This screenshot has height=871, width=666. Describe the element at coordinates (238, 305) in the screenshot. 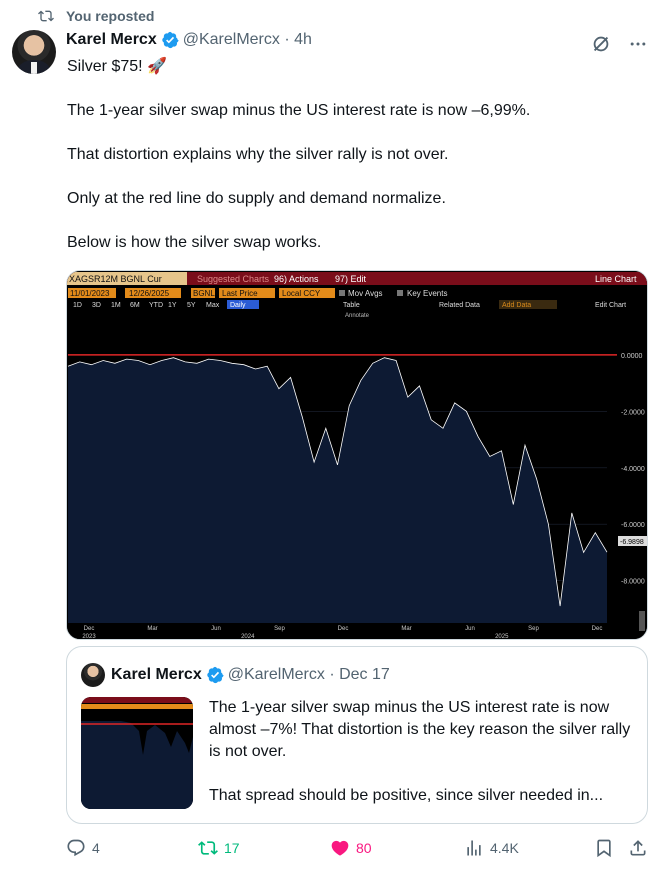

I see `frequency-daily: Daily` at that location.